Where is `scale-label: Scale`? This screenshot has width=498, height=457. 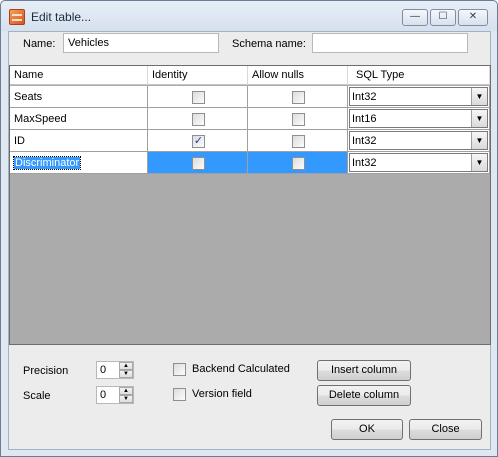
scale-label: Scale is located at coordinates (37, 396).